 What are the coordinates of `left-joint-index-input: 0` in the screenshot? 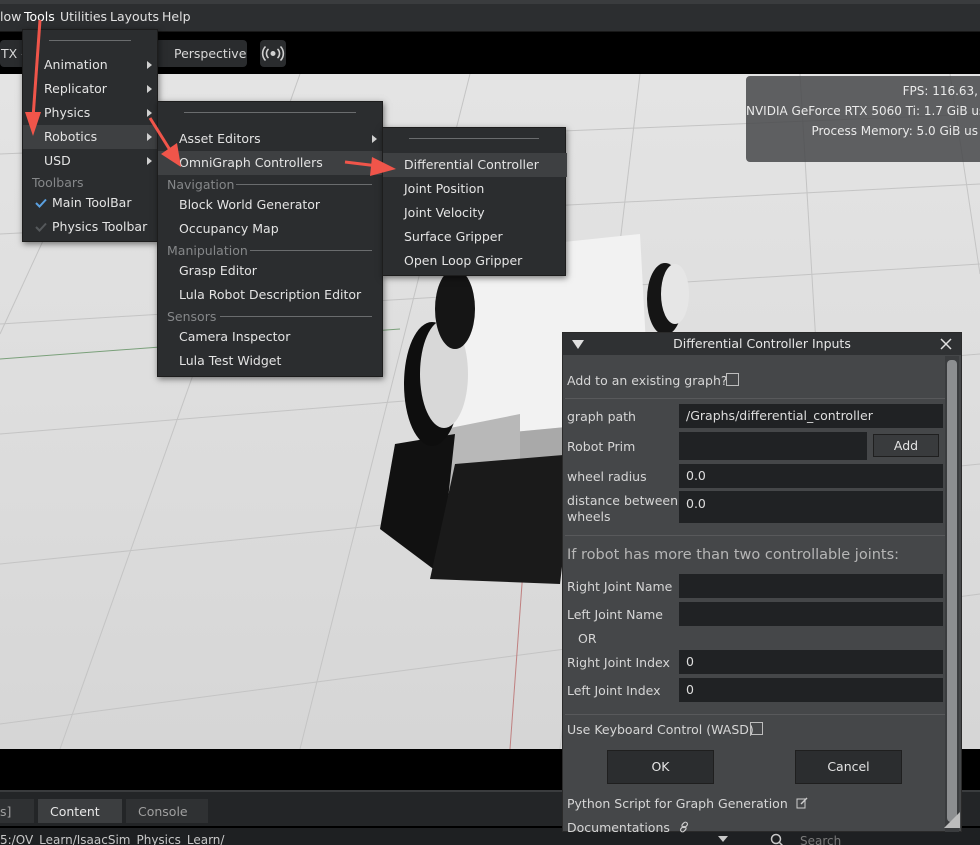 It's located at (811, 690).